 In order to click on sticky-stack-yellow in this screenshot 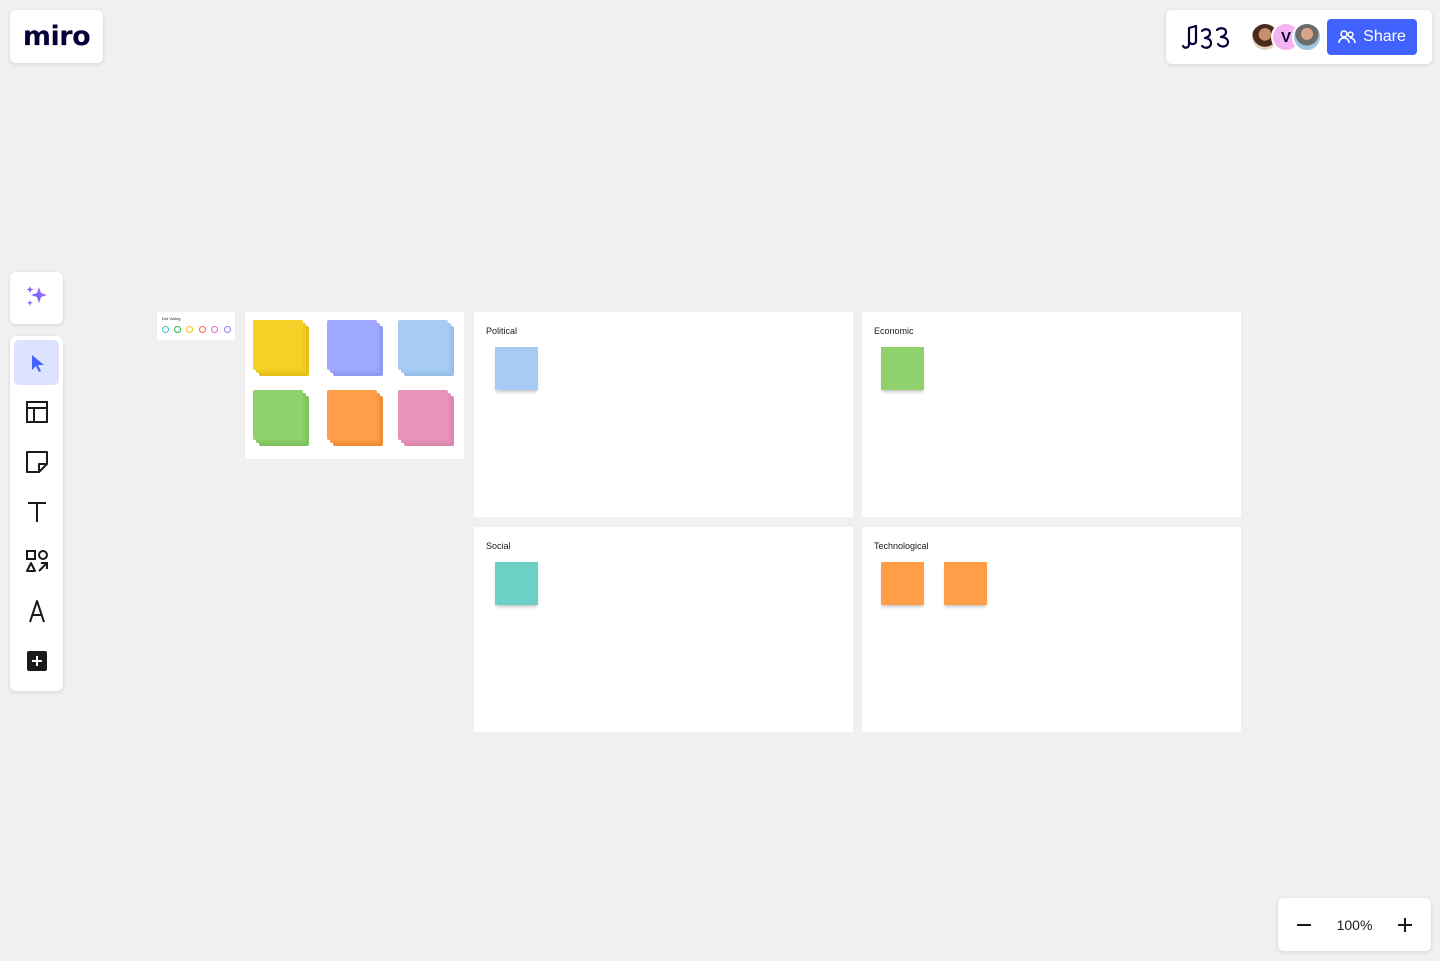, I will do `click(282, 349)`.